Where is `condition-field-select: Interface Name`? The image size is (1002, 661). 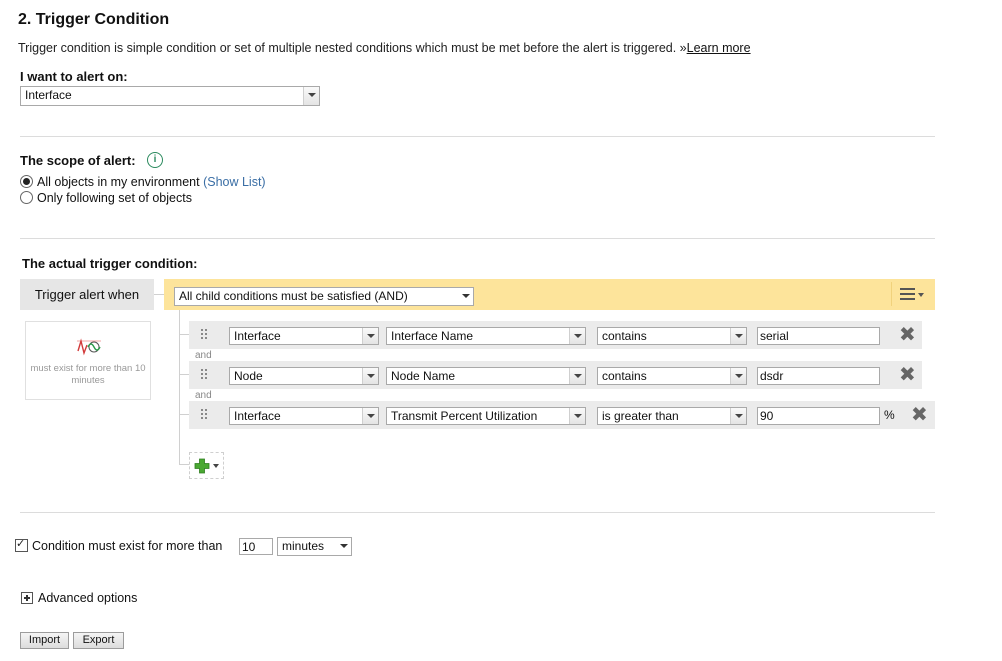 condition-field-select: Interface Name is located at coordinates (486, 336).